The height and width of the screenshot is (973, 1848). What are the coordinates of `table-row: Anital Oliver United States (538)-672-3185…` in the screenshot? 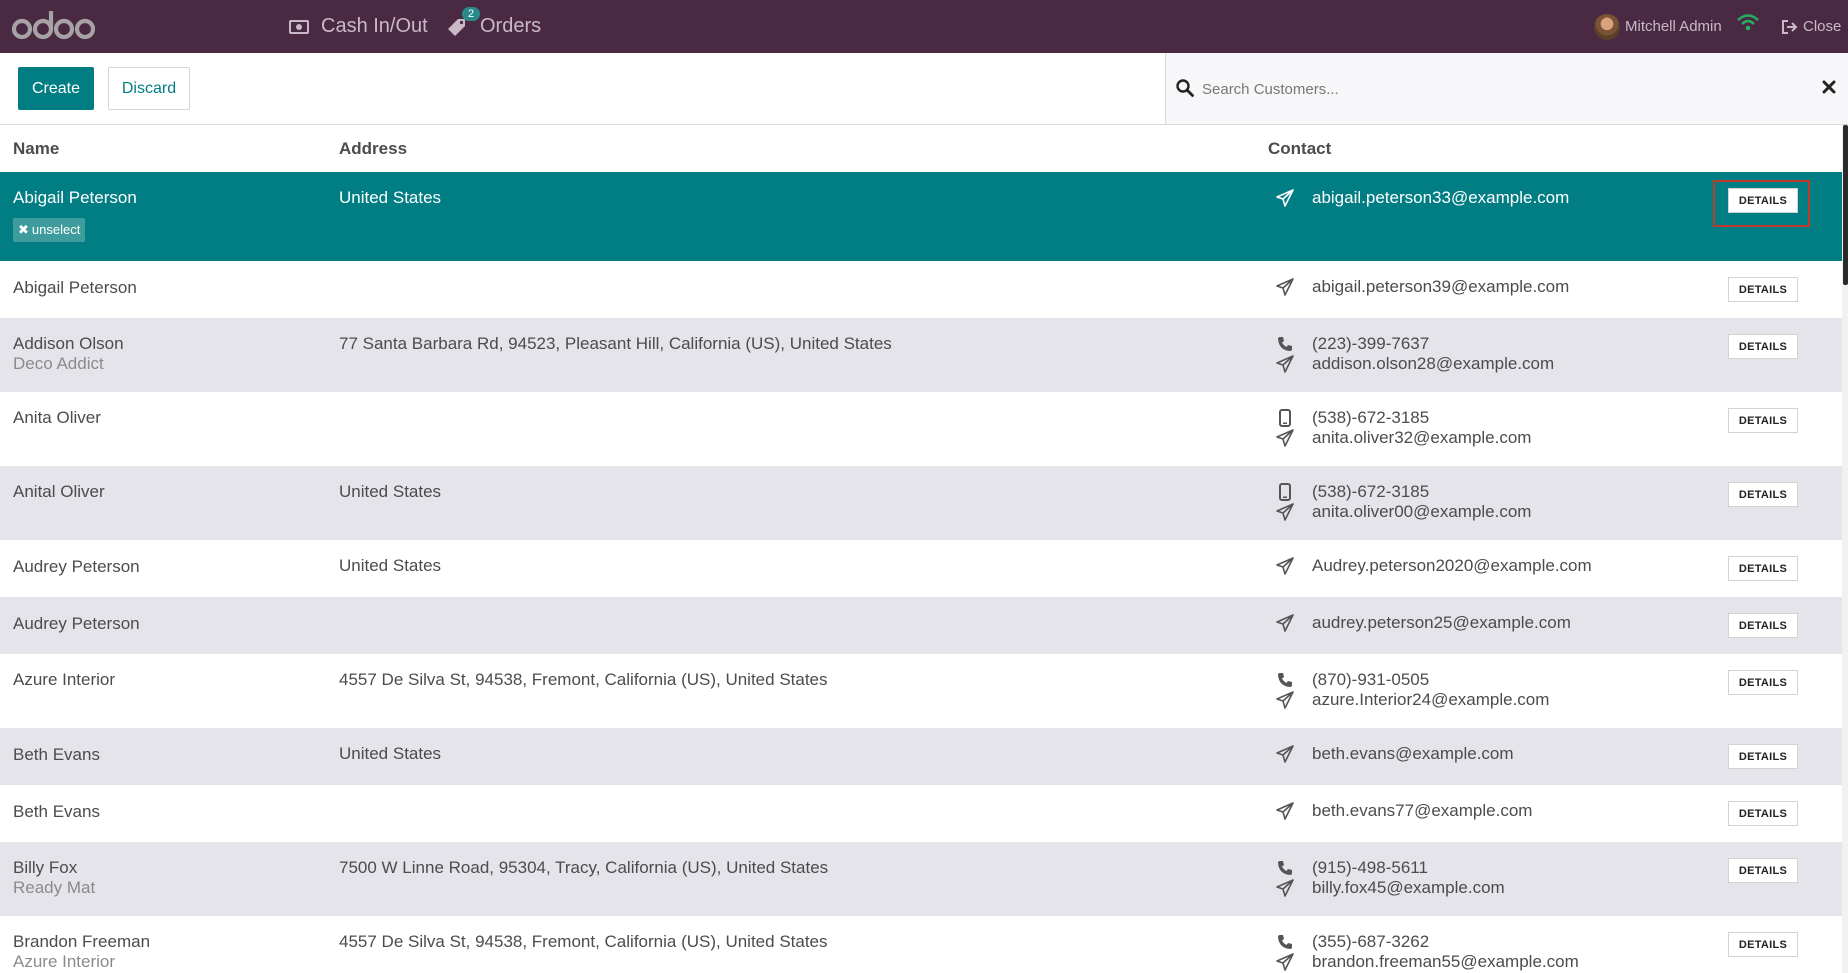 It's located at (921, 503).